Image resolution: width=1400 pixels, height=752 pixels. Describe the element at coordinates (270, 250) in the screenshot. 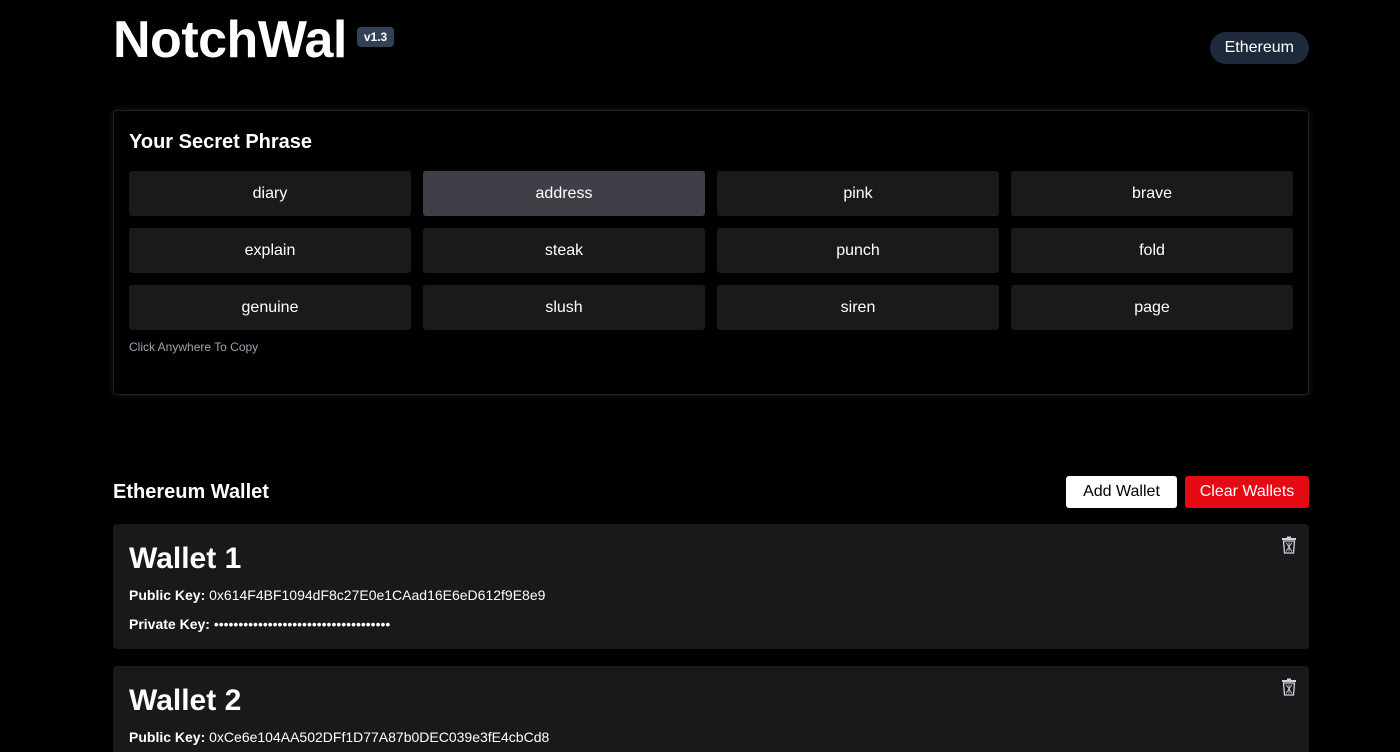

I see `phrase-word: explain` at that location.